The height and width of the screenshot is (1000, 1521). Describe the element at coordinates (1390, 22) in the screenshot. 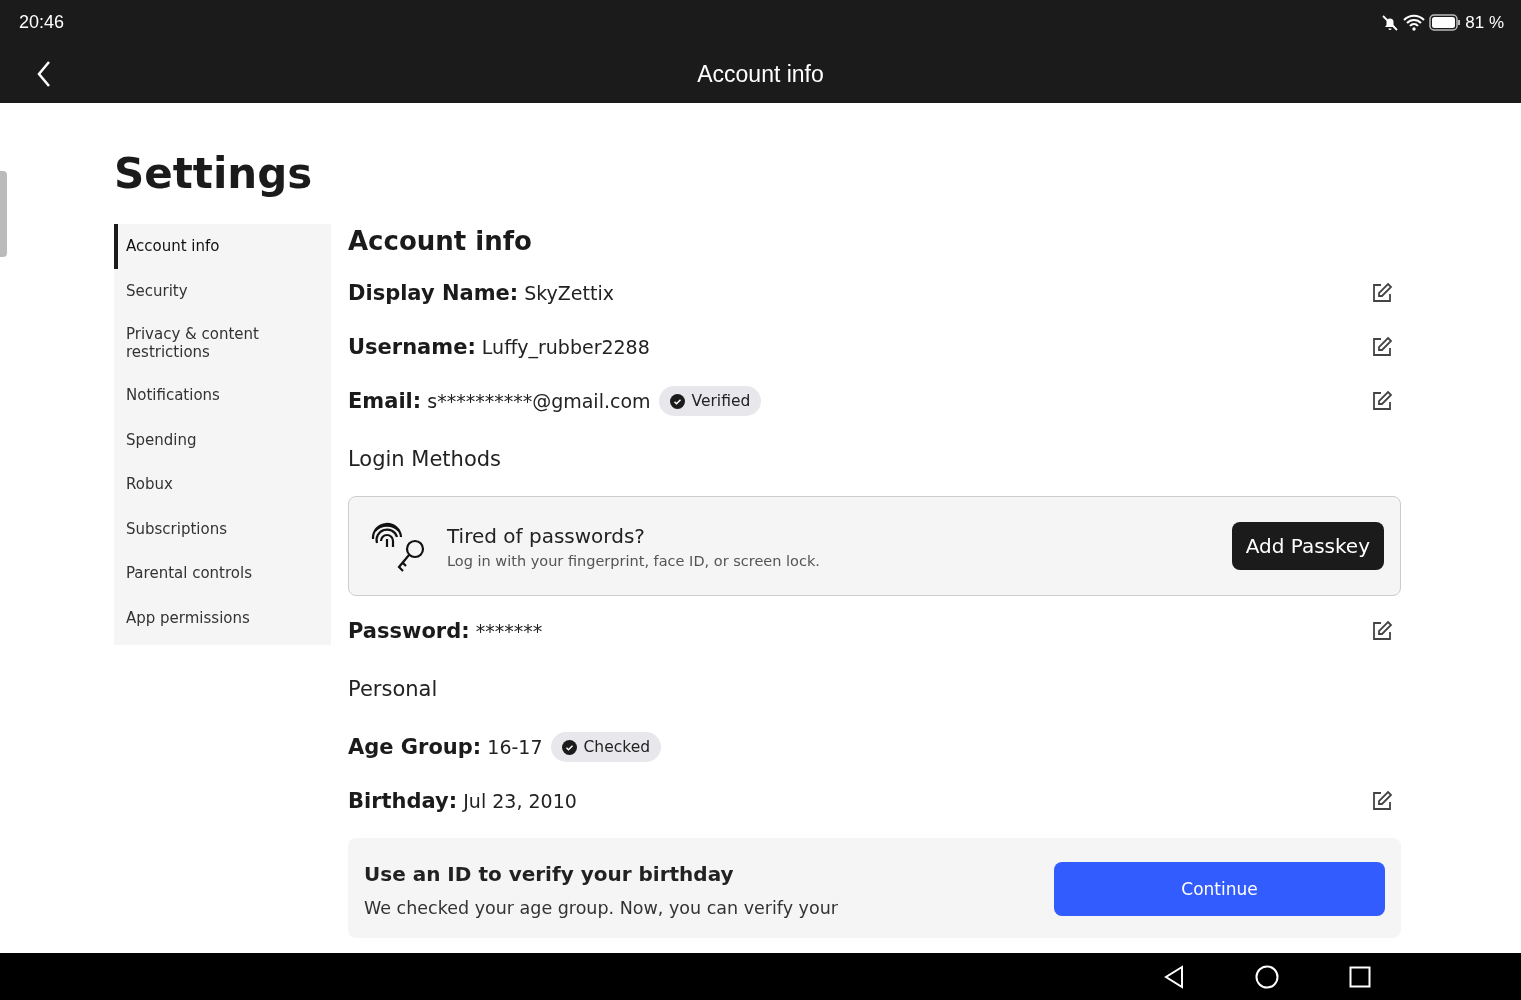

I see `muted-bell-icon` at that location.